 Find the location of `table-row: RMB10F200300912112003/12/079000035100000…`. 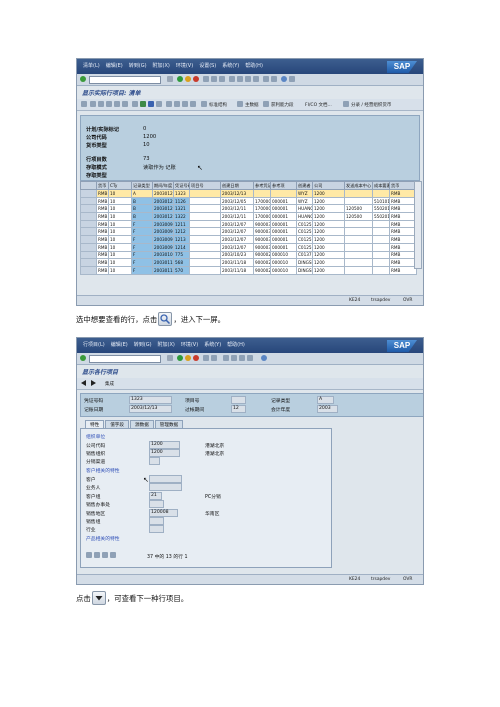

table-row: RMB10F200300912112003/12/079000035100000… is located at coordinates (248, 224).